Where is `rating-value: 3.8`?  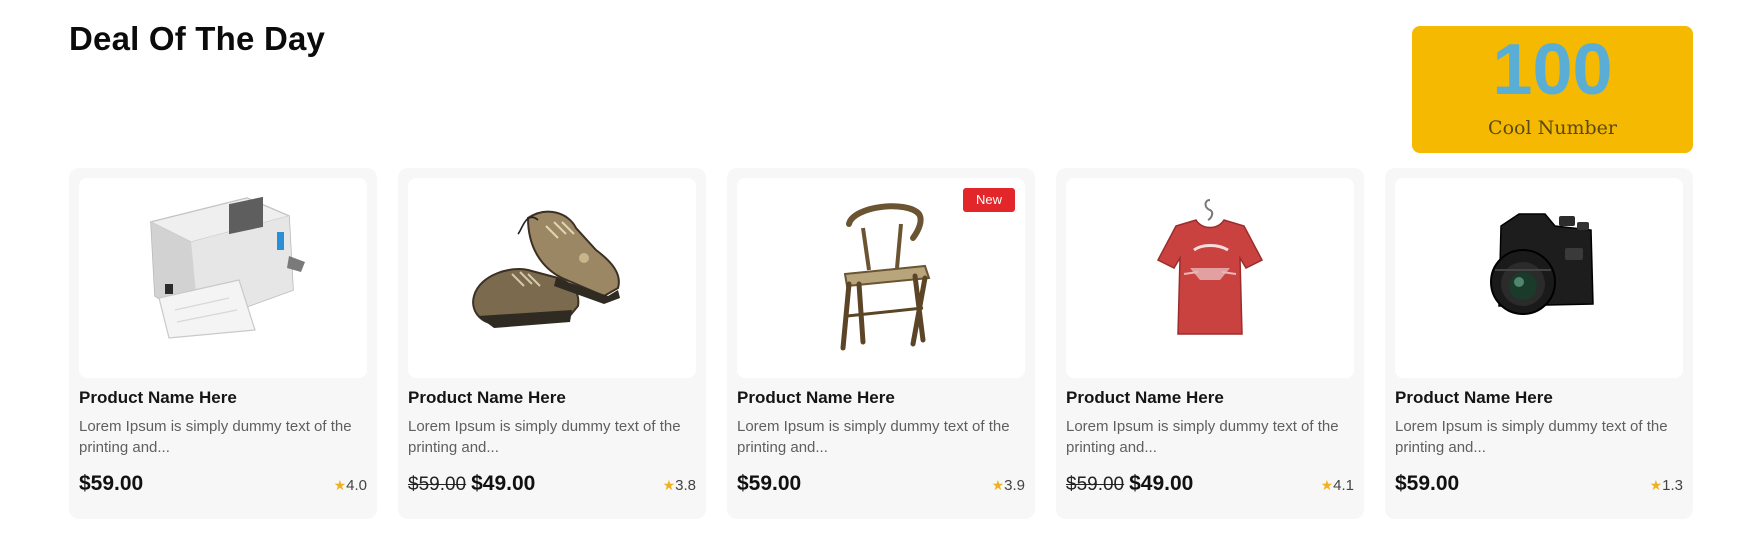
rating-value: 3.8 is located at coordinates (685, 485).